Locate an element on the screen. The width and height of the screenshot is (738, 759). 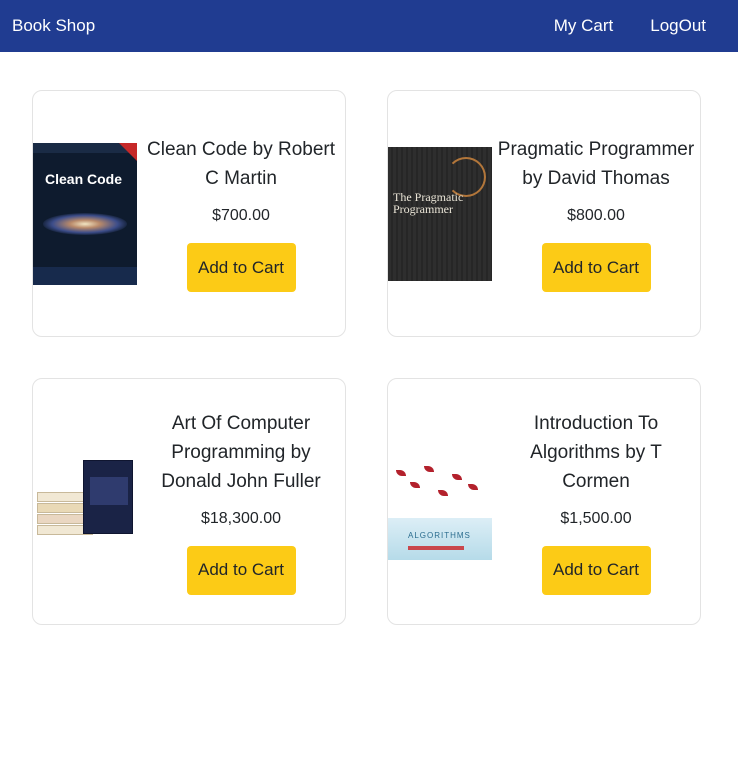
intro-to-algorithms-cover: ALGORITHMS is located at coordinates (440, 501).